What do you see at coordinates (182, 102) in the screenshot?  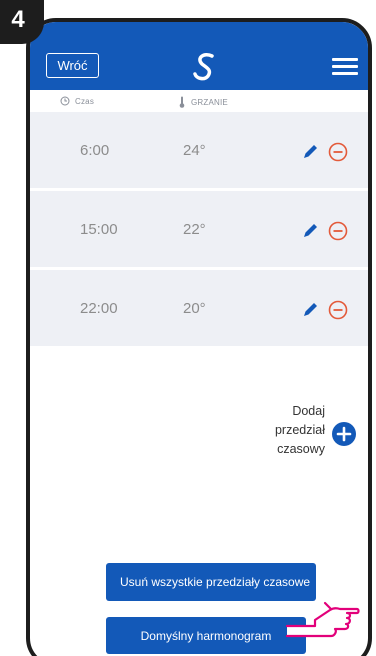 I see `thermometer-icon` at bounding box center [182, 102].